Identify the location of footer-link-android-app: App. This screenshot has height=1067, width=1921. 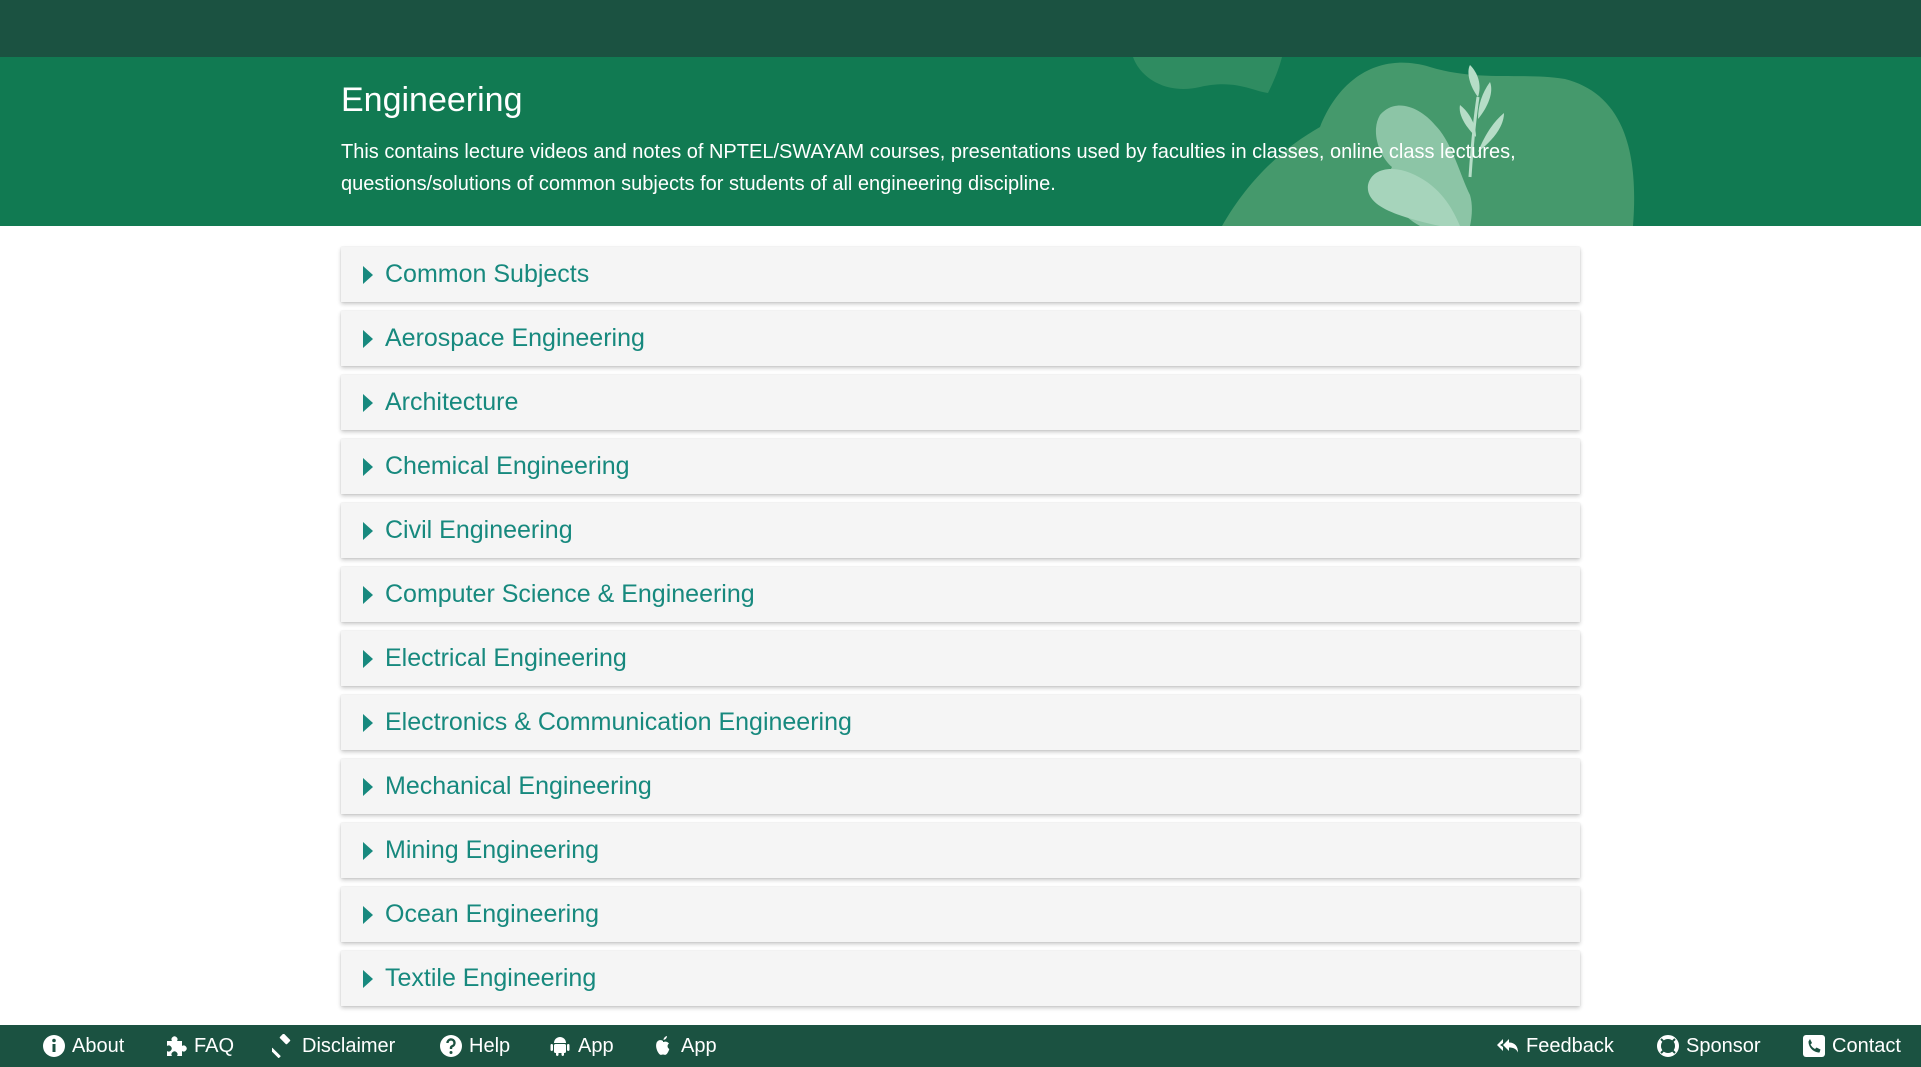
(581, 1046).